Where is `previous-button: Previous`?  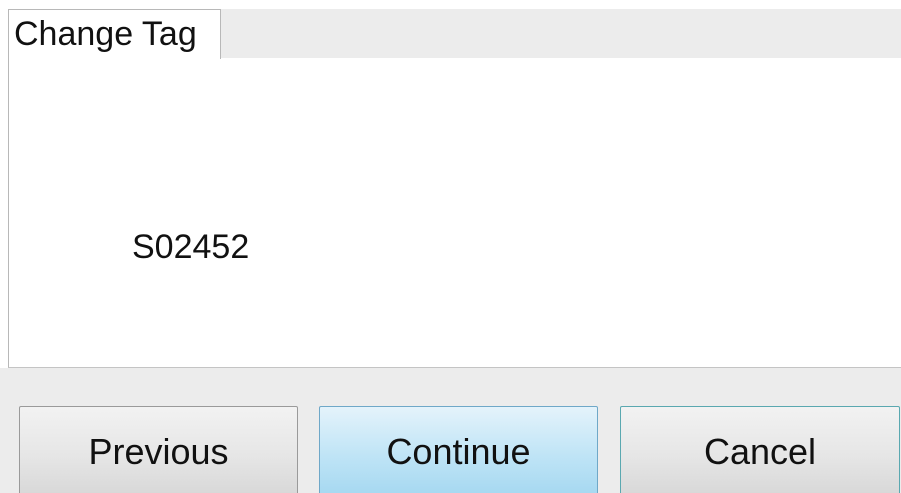 previous-button: Previous is located at coordinates (158, 449).